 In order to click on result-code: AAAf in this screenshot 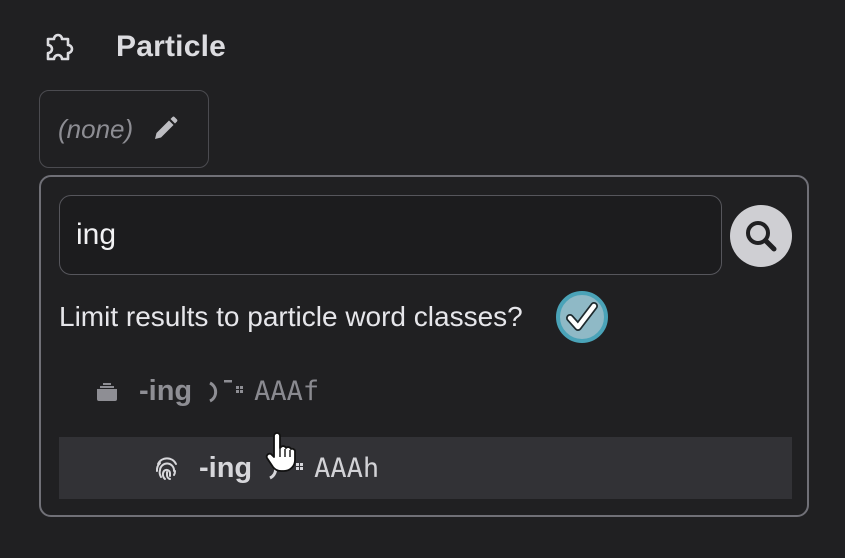, I will do `click(287, 391)`.